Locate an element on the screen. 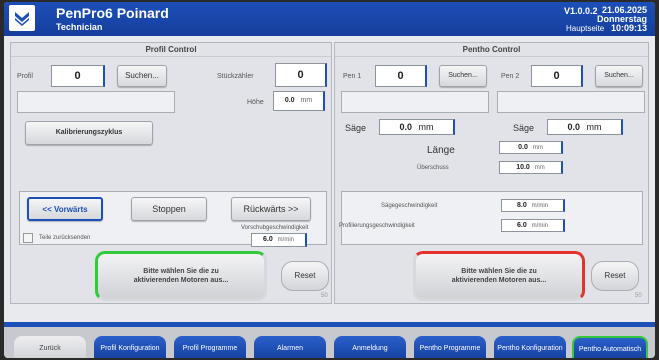 This screenshot has width=659, height=360. tab-profil-konfiguration: Profil Konfiguration is located at coordinates (130, 347).